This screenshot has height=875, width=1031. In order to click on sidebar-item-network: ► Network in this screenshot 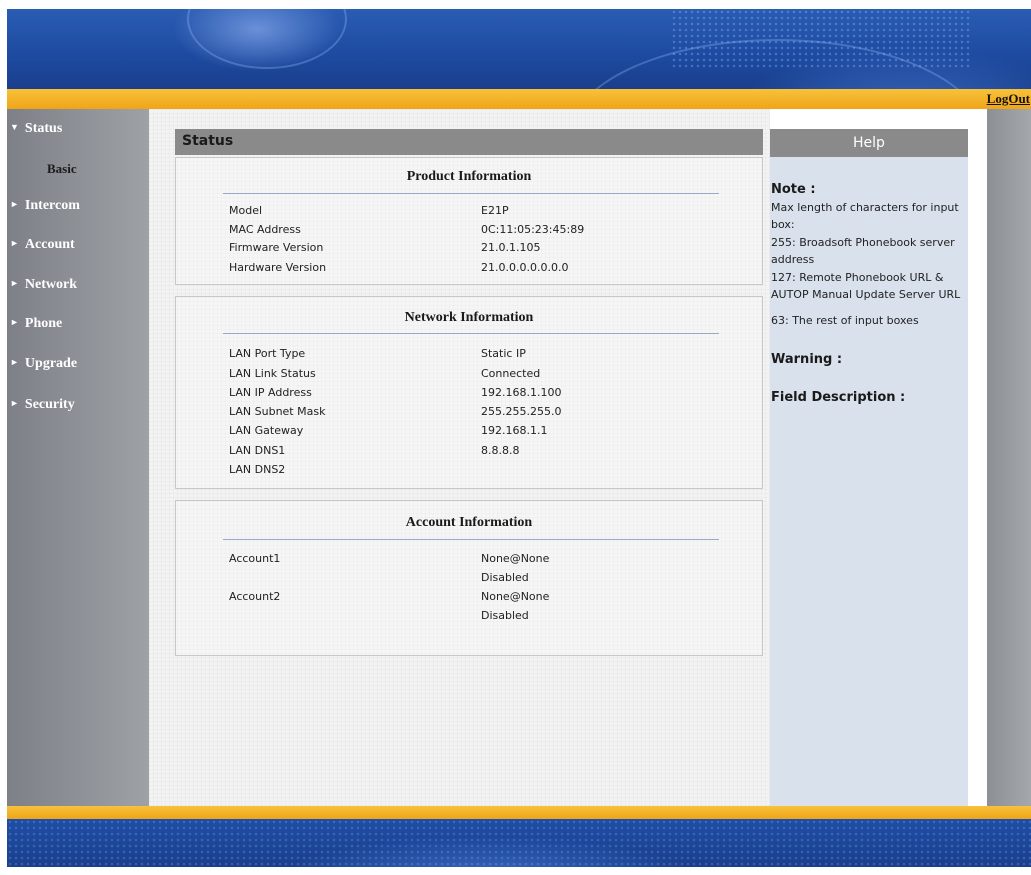, I will do `click(43, 285)`.